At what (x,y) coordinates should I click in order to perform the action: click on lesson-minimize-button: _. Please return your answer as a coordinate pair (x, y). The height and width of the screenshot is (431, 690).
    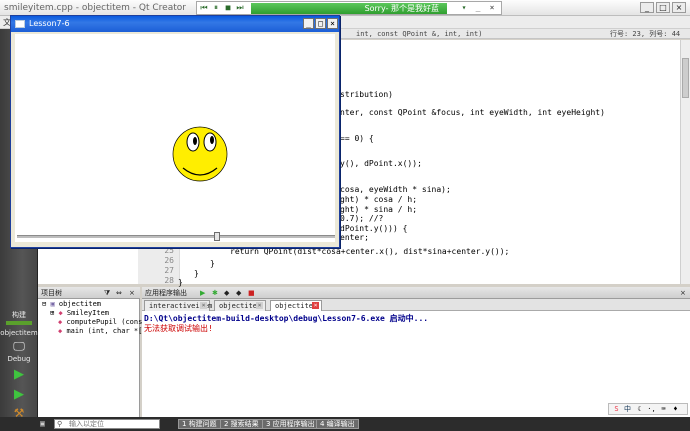
    Looking at the image, I should click on (308, 23).